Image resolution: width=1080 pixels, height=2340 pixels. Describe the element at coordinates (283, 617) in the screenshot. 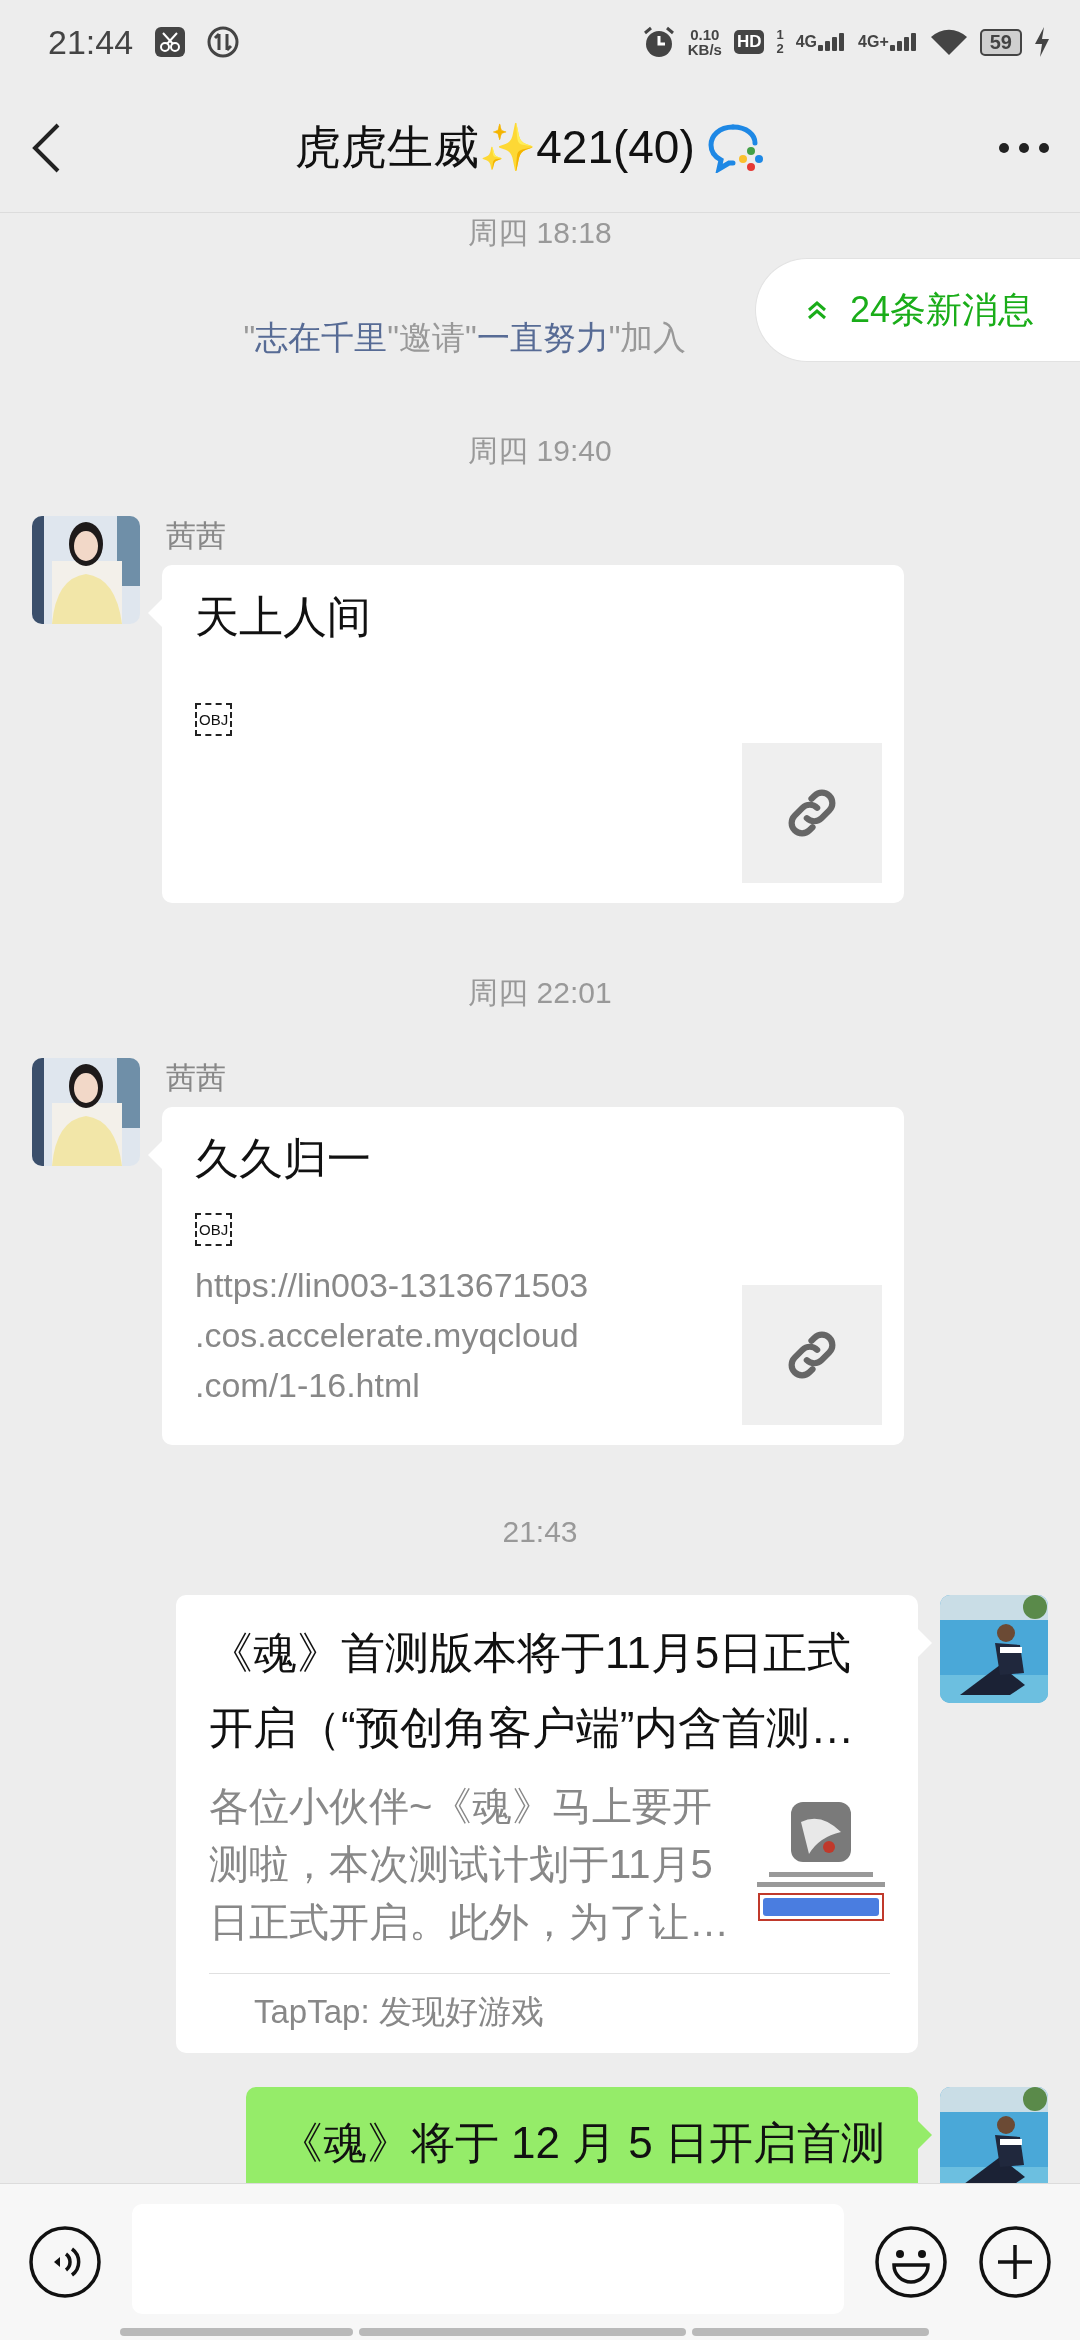

I see `link-title: 天上人间` at that location.